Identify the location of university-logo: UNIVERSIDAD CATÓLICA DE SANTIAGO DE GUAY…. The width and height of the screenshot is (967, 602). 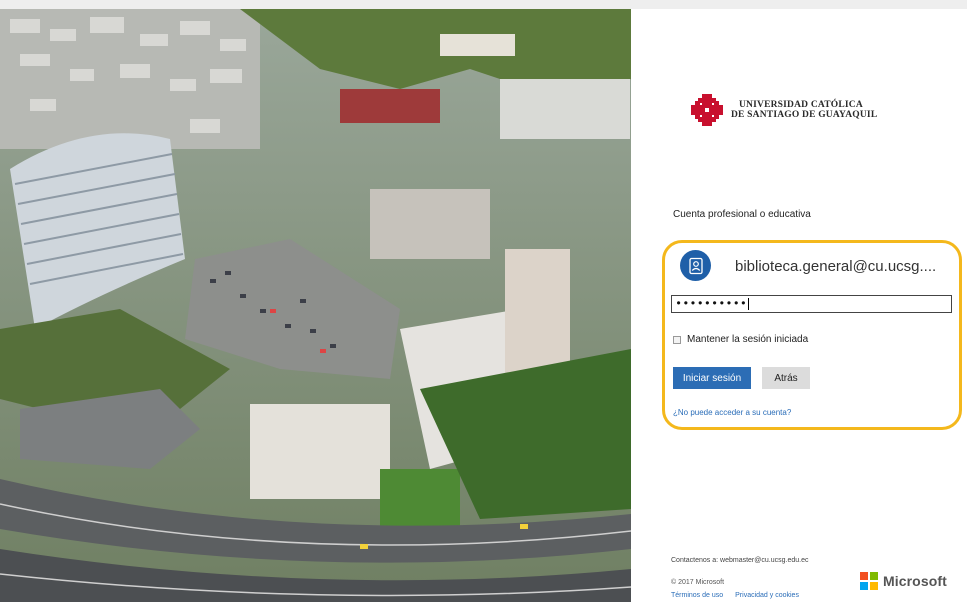
(783, 110).